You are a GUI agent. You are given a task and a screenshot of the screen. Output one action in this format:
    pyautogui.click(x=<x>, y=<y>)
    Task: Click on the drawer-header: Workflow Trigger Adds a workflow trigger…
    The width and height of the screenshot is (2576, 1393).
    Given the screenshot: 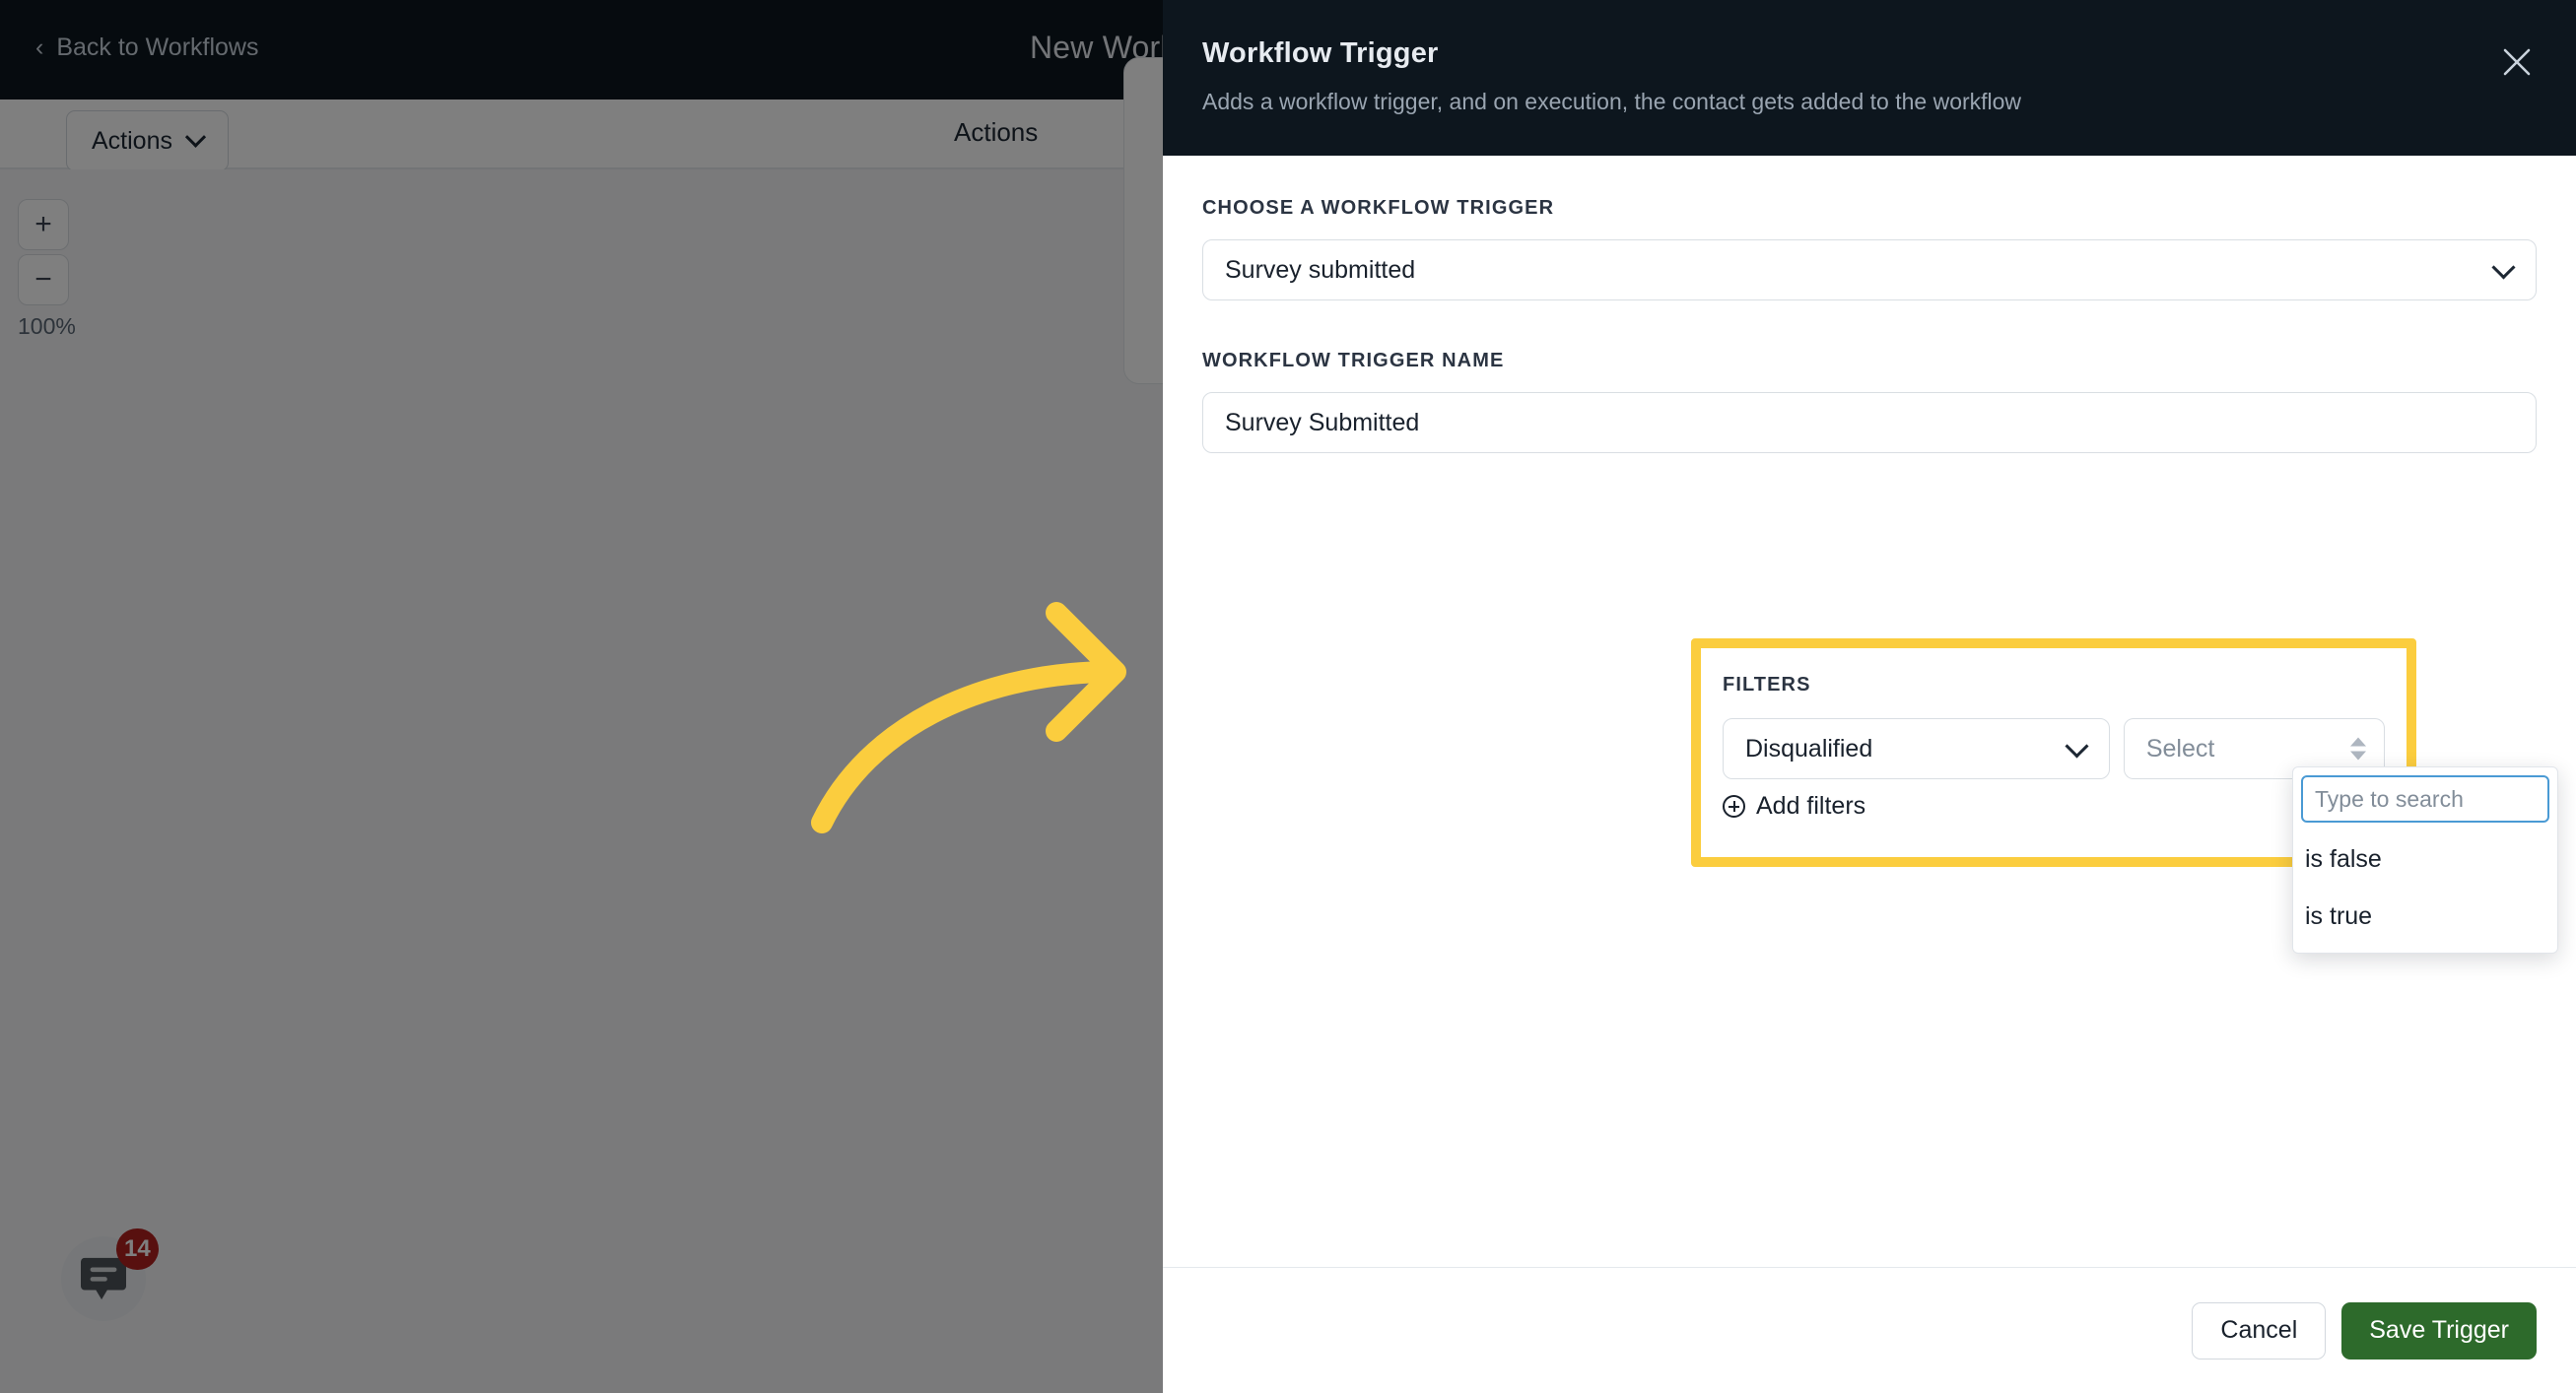 What is the action you would take?
    pyautogui.click(x=1869, y=78)
    